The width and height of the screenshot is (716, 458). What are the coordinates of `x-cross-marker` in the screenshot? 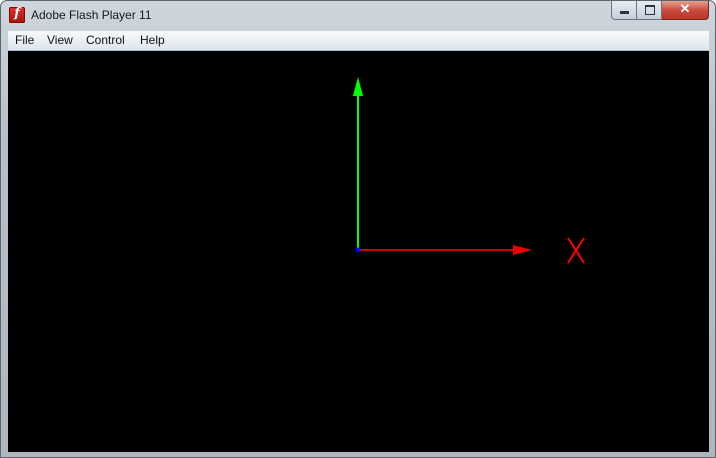 It's located at (576, 250).